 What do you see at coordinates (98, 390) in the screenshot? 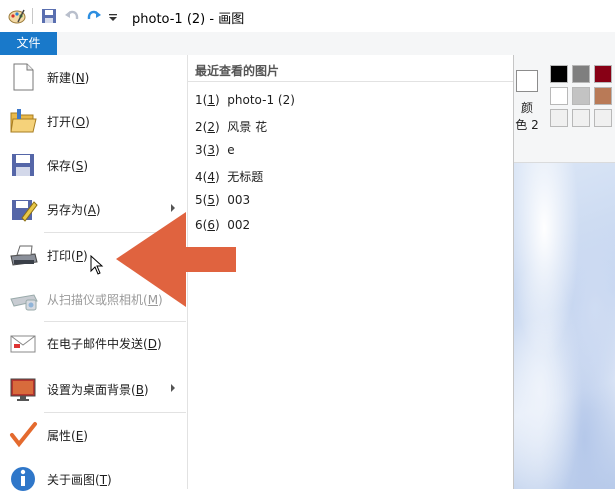
I see `menu-item-label: 设置为桌面背景(B)` at bounding box center [98, 390].